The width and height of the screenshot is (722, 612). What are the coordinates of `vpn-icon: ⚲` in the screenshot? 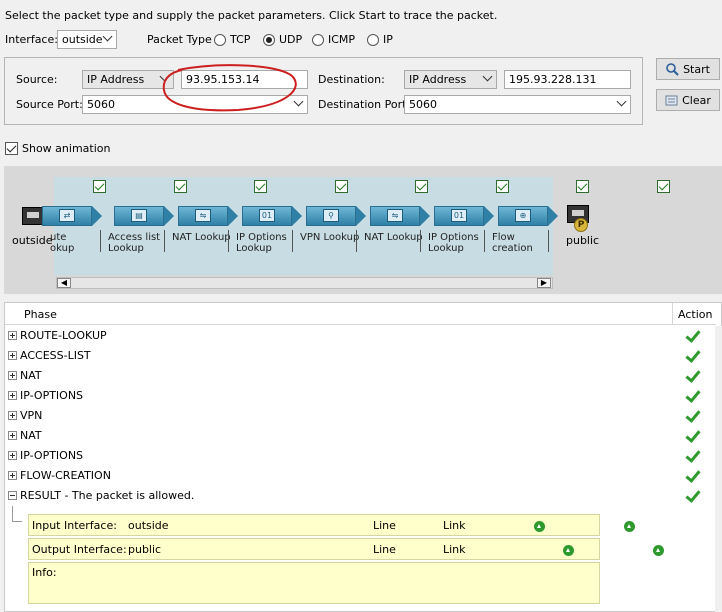 It's located at (336, 216).